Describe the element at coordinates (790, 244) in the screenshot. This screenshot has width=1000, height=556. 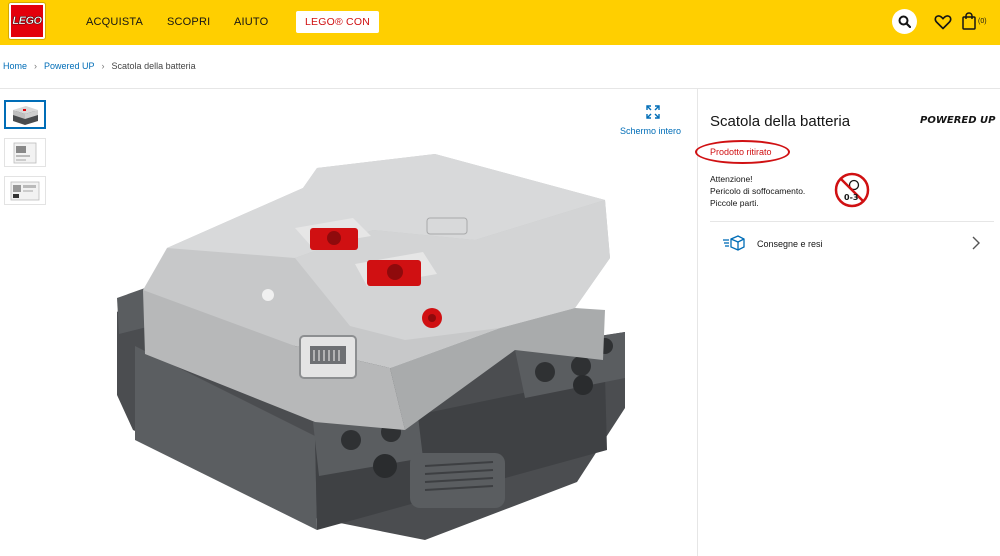
I see `delivery-returns-label: Consegne e resi` at that location.